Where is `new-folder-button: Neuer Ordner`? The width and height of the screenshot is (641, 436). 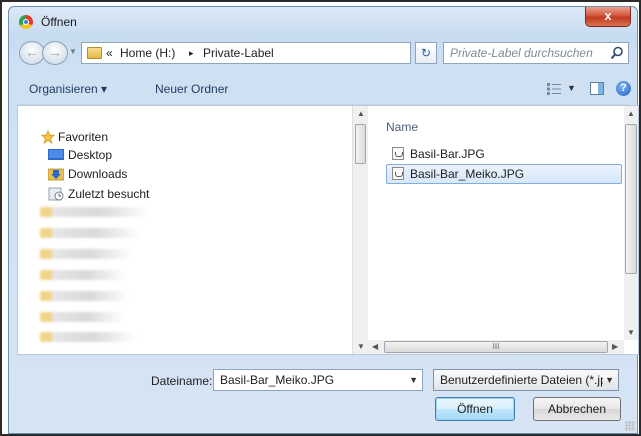 new-folder-button: Neuer Ordner is located at coordinates (191, 89).